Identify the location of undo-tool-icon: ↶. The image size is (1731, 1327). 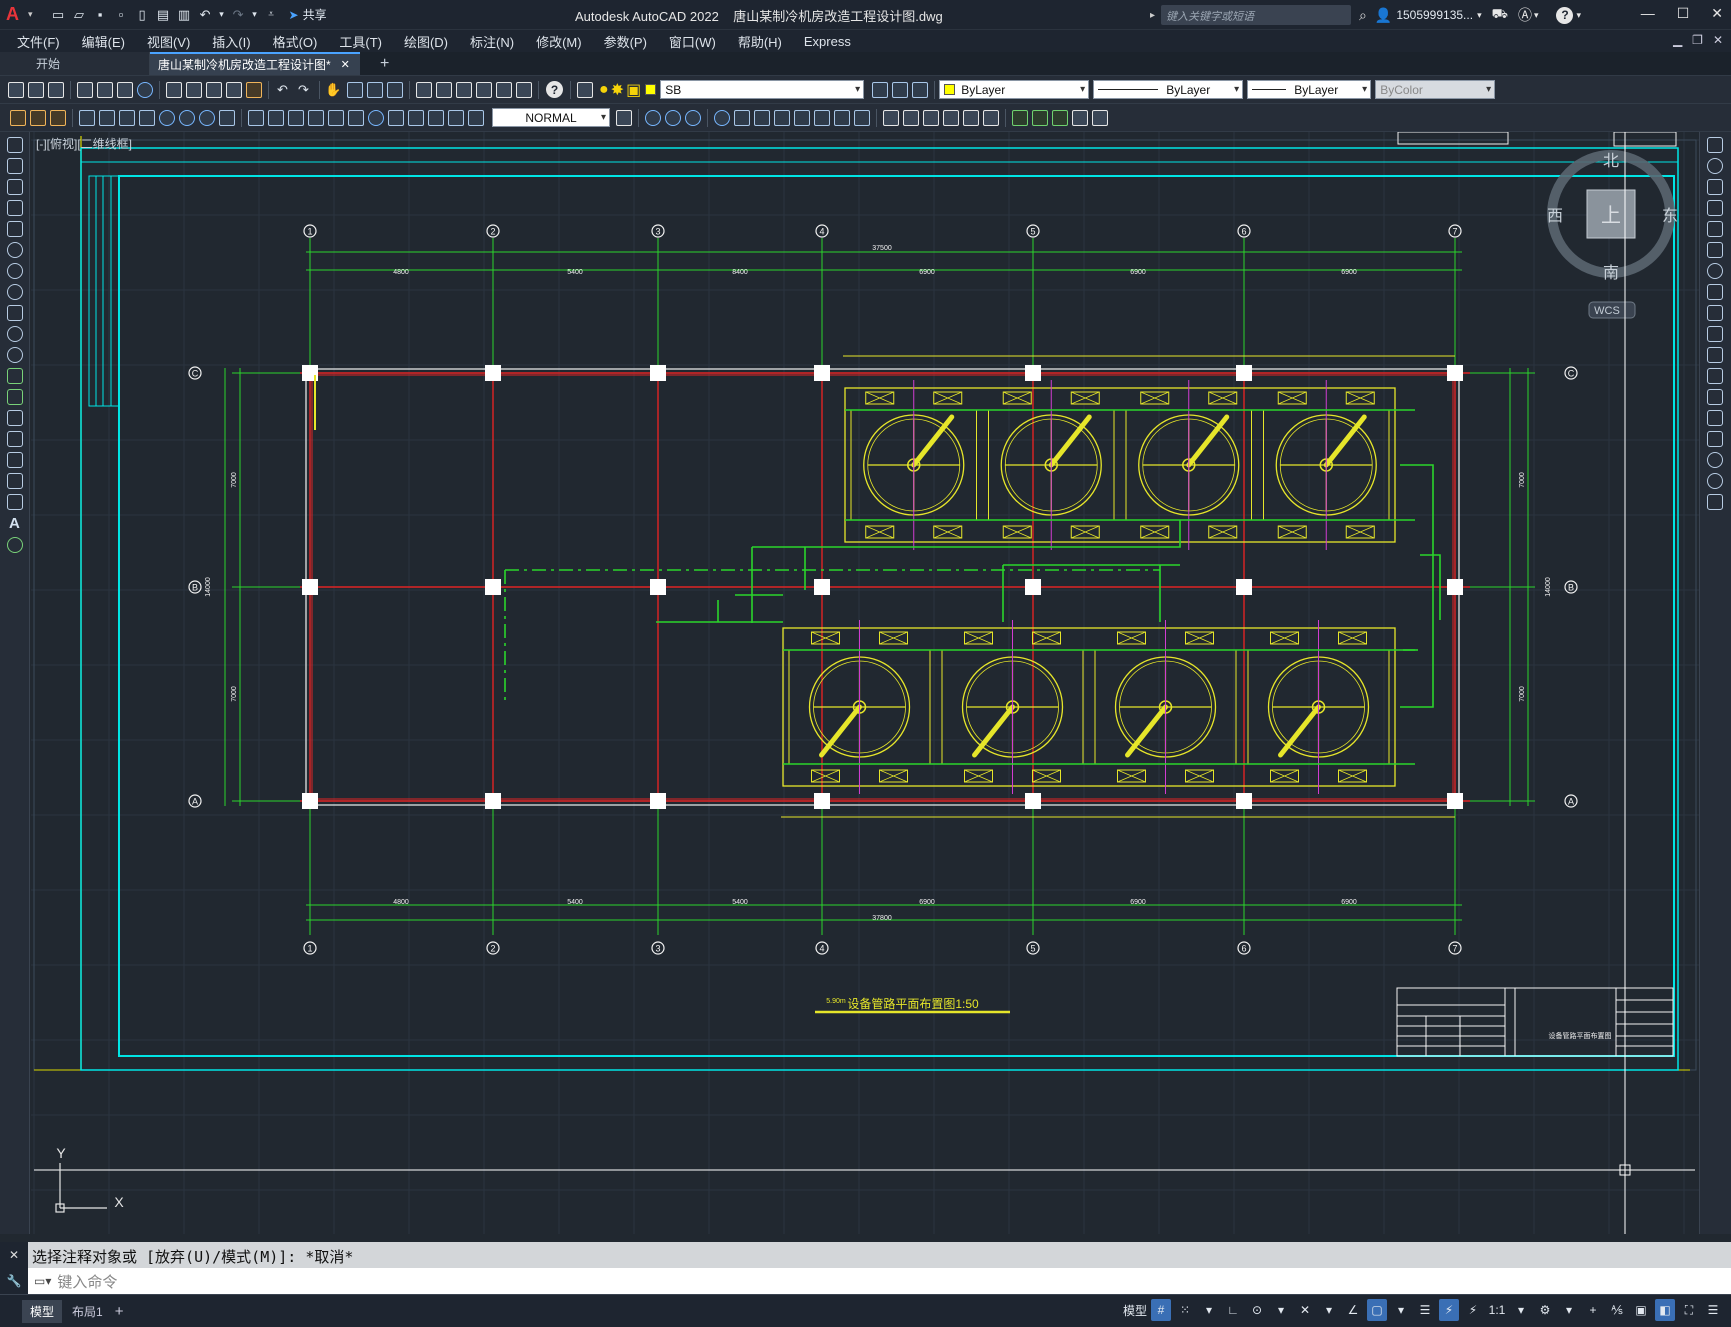
(282, 89).